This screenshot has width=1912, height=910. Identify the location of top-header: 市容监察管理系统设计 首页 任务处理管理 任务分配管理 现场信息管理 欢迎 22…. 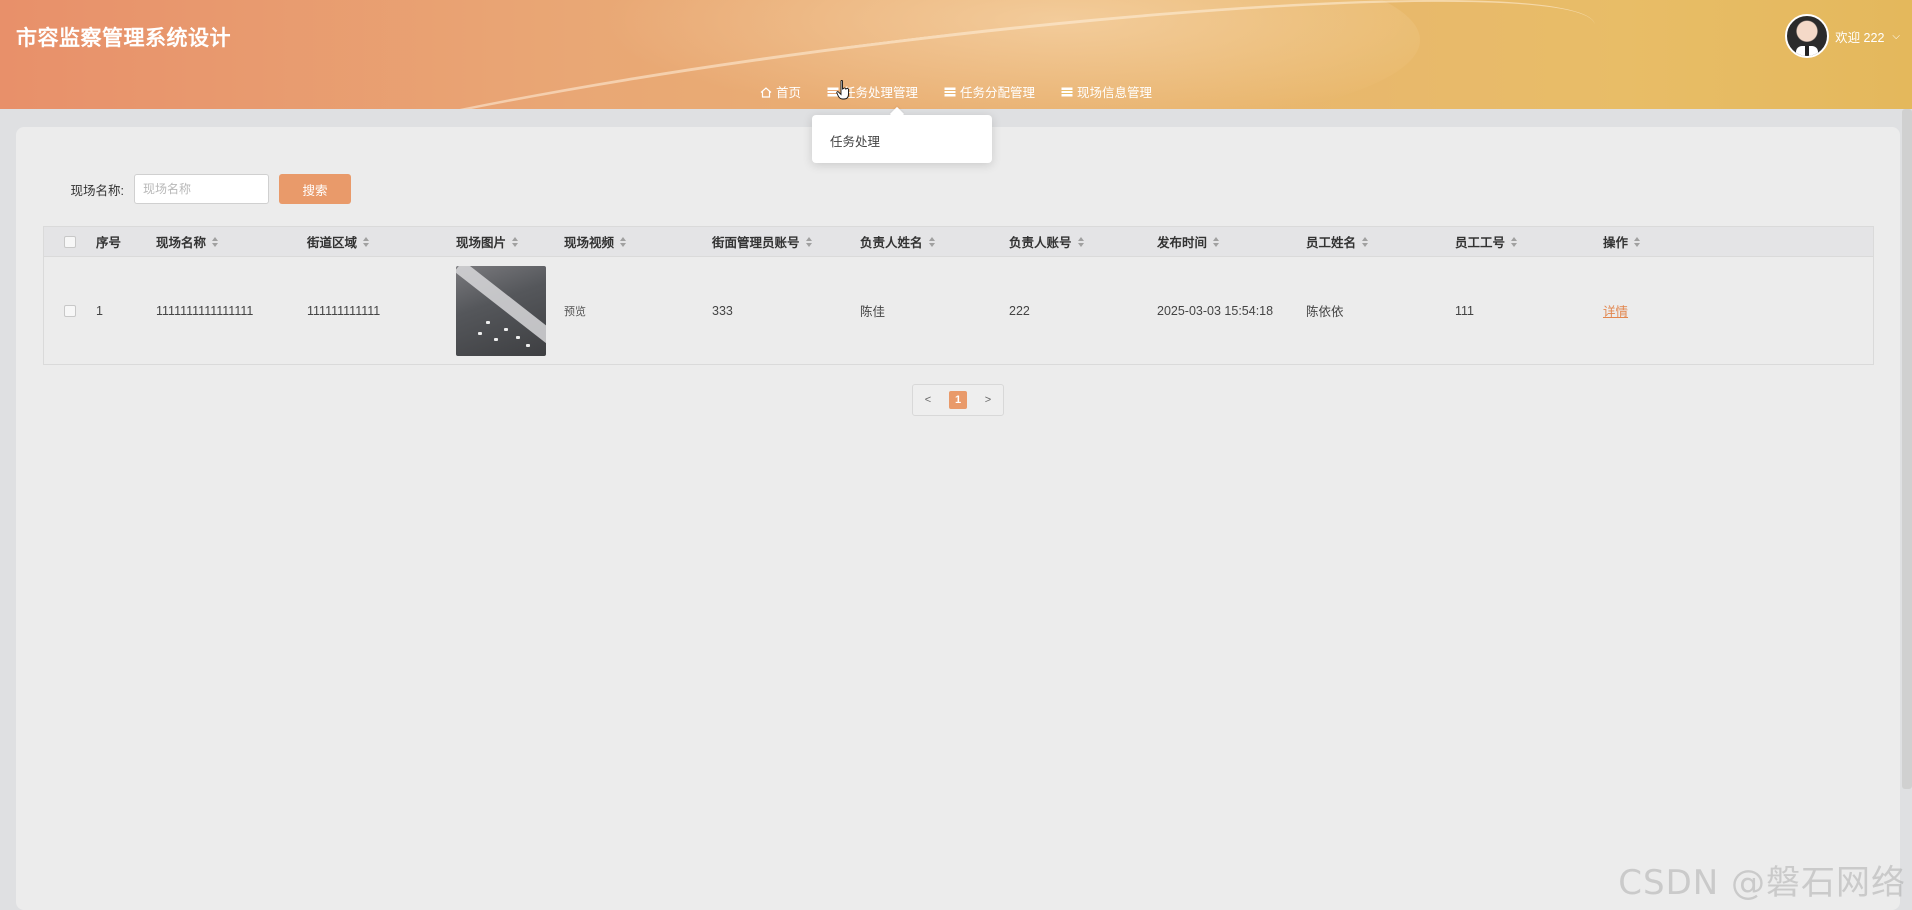
(956, 54).